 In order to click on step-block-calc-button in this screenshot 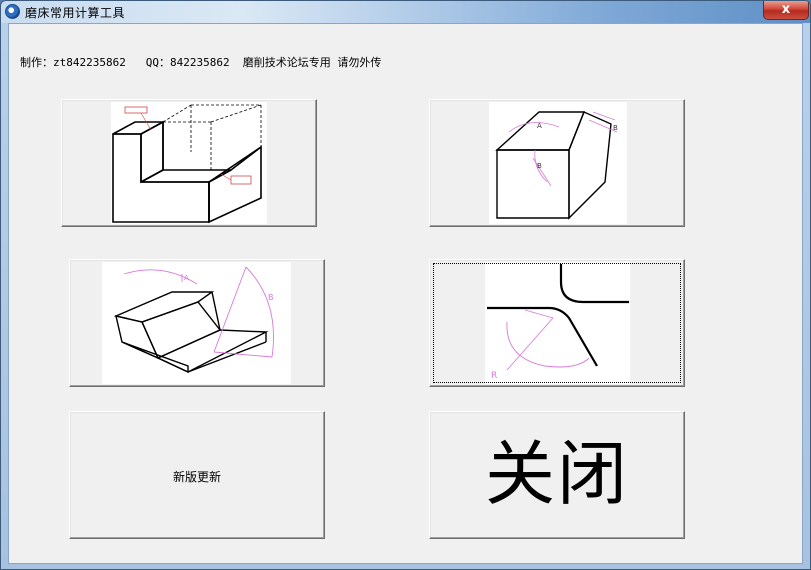, I will do `click(189, 163)`.